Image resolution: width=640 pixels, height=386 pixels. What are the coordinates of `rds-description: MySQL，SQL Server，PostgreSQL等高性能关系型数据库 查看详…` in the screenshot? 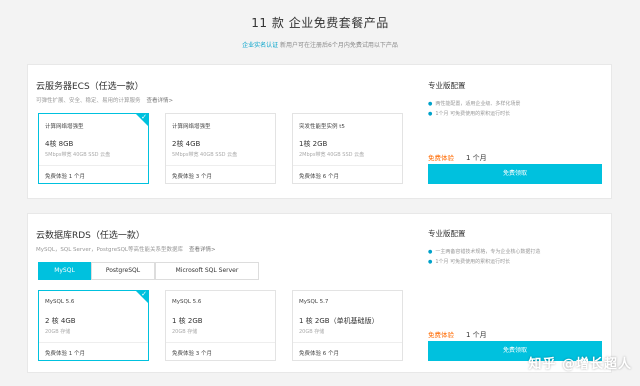 It's located at (126, 249).